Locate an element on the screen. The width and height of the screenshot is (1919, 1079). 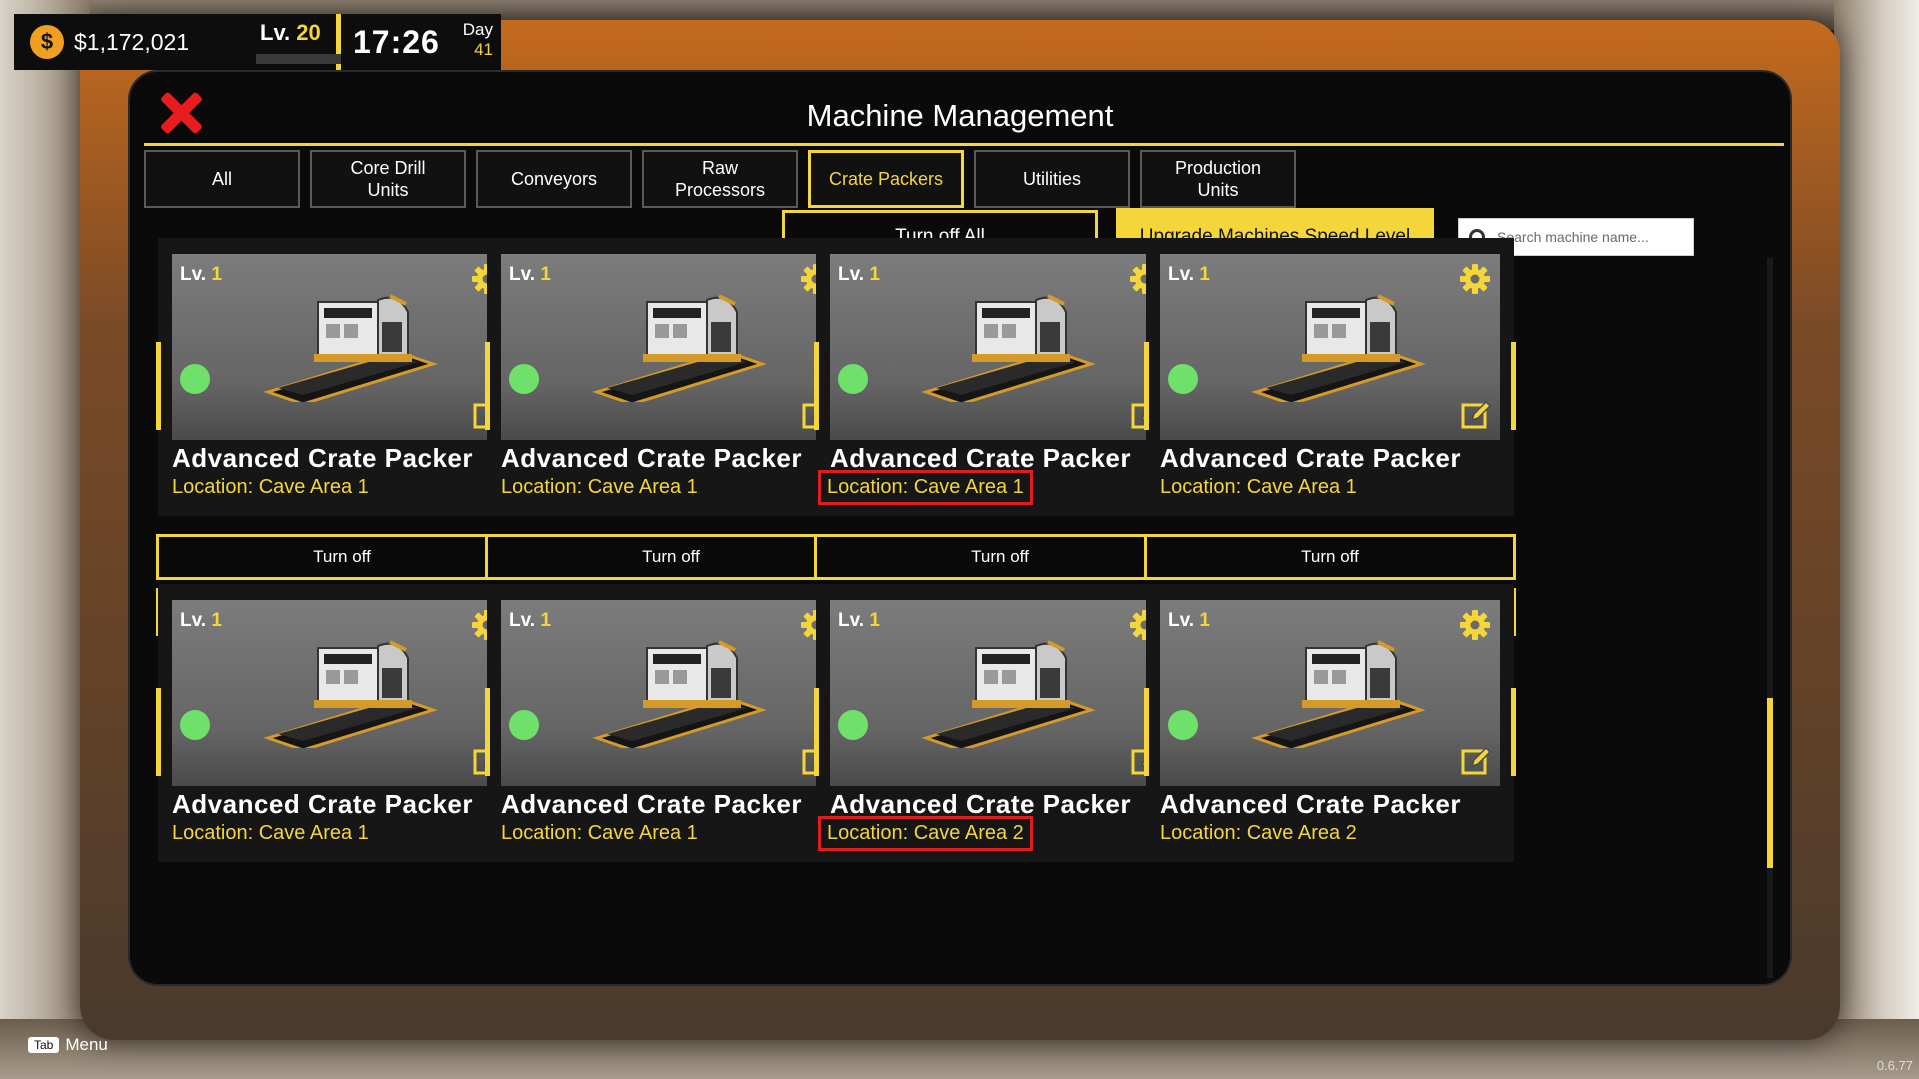
tab-crate-packers: Crate Packers is located at coordinates (886, 179).